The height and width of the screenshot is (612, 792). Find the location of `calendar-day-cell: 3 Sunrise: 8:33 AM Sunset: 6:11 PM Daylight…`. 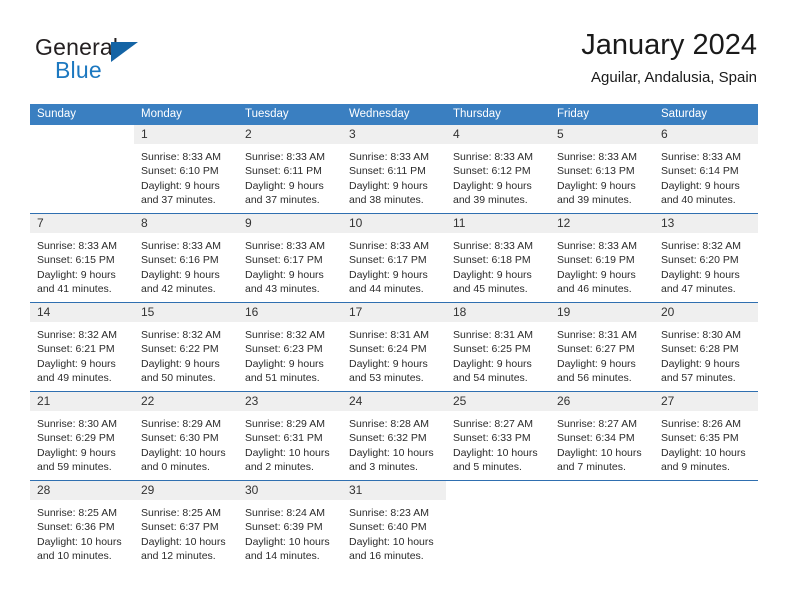

calendar-day-cell: 3 Sunrise: 8:33 AM Sunset: 6:11 PM Daylight… is located at coordinates (394, 169).